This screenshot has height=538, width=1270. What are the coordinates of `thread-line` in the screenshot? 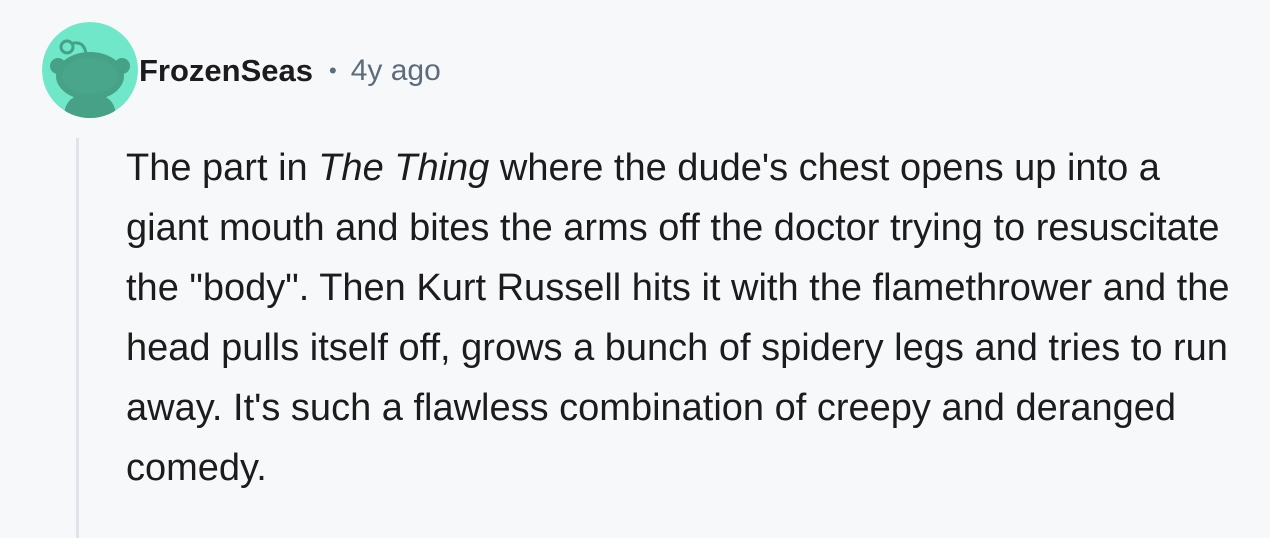 It's located at (77, 338).